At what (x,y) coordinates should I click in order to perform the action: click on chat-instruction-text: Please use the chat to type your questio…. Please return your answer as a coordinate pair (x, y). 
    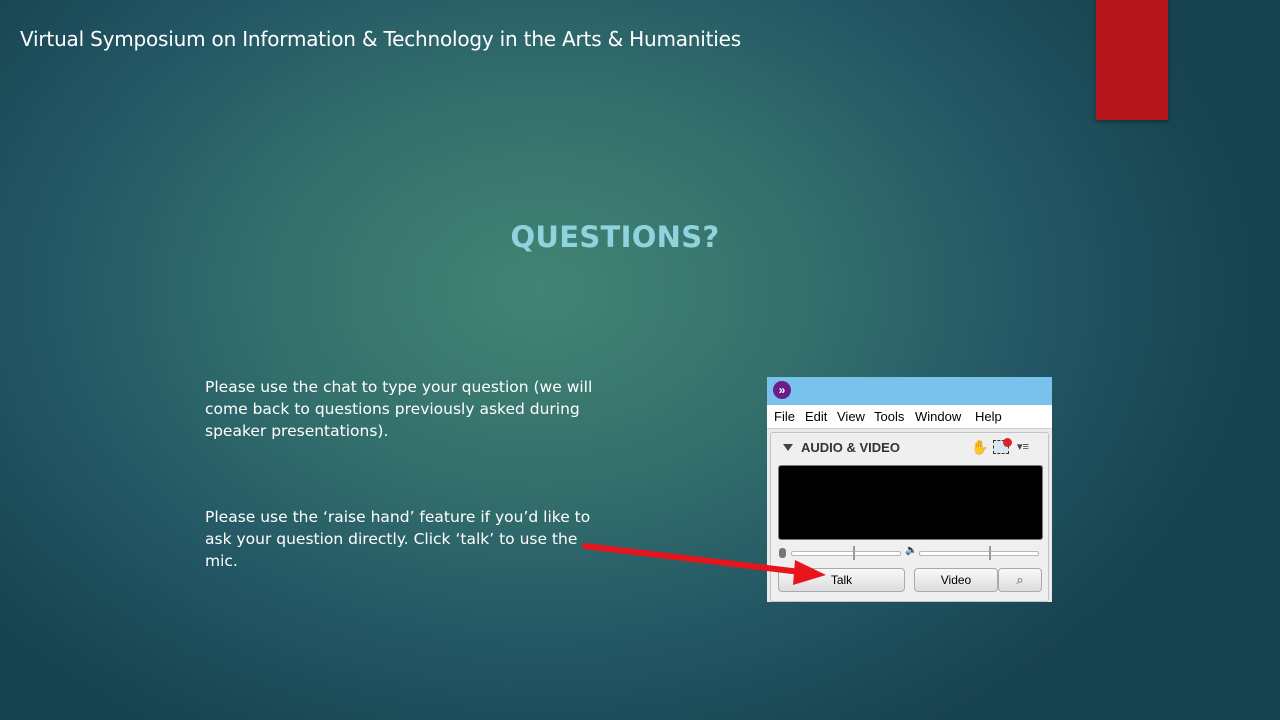
    Looking at the image, I should click on (399, 409).